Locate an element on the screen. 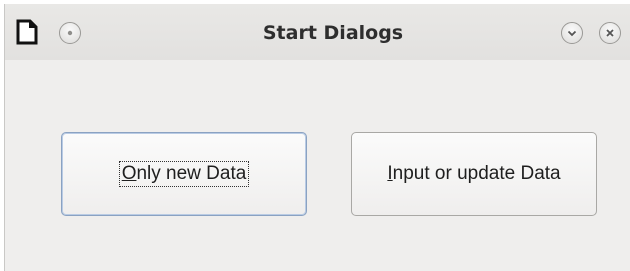 Image resolution: width=630 pixels, height=271 pixels. input-or-update-data-label: Input or update Data is located at coordinates (473, 174).